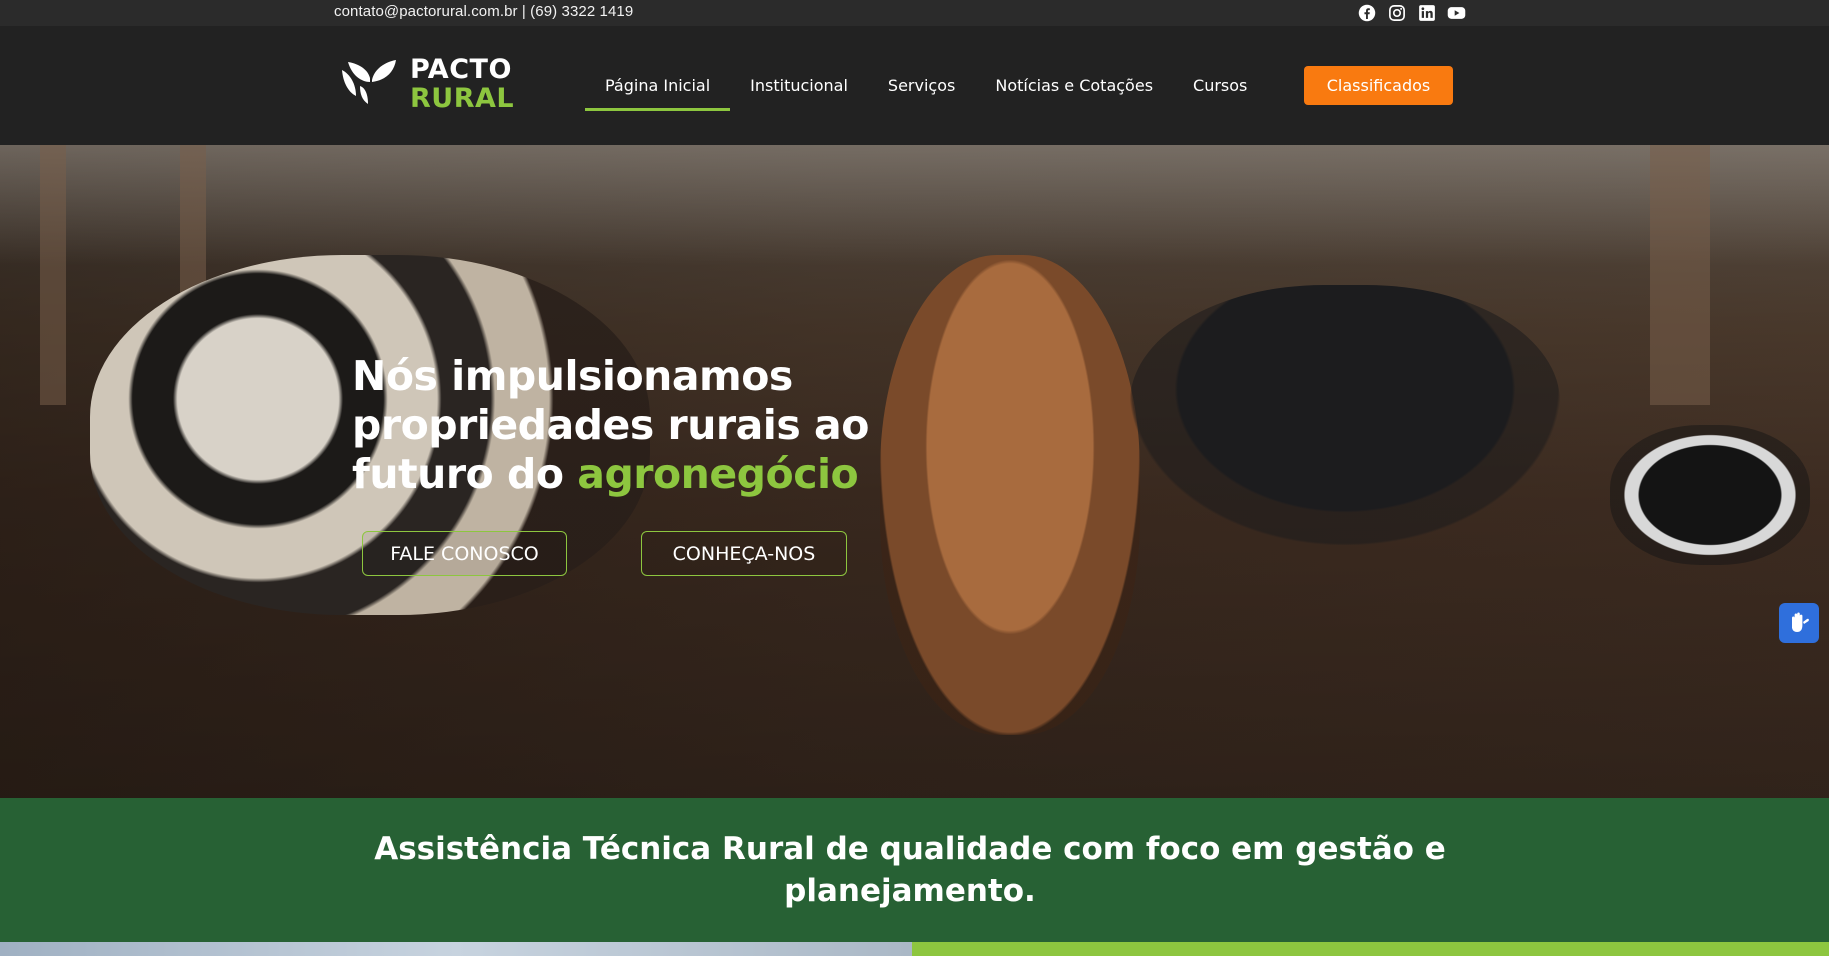  I want to click on nav-item-institucional: Institucional, so click(799, 86).